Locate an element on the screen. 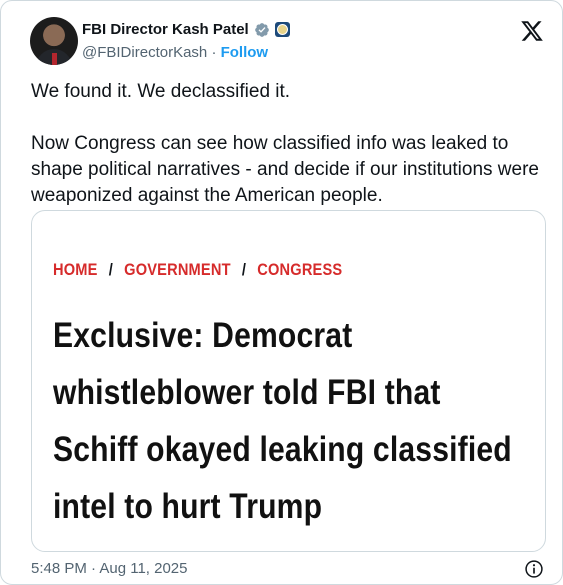  breadcrumb-government: GOVERNMENT is located at coordinates (177, 269).